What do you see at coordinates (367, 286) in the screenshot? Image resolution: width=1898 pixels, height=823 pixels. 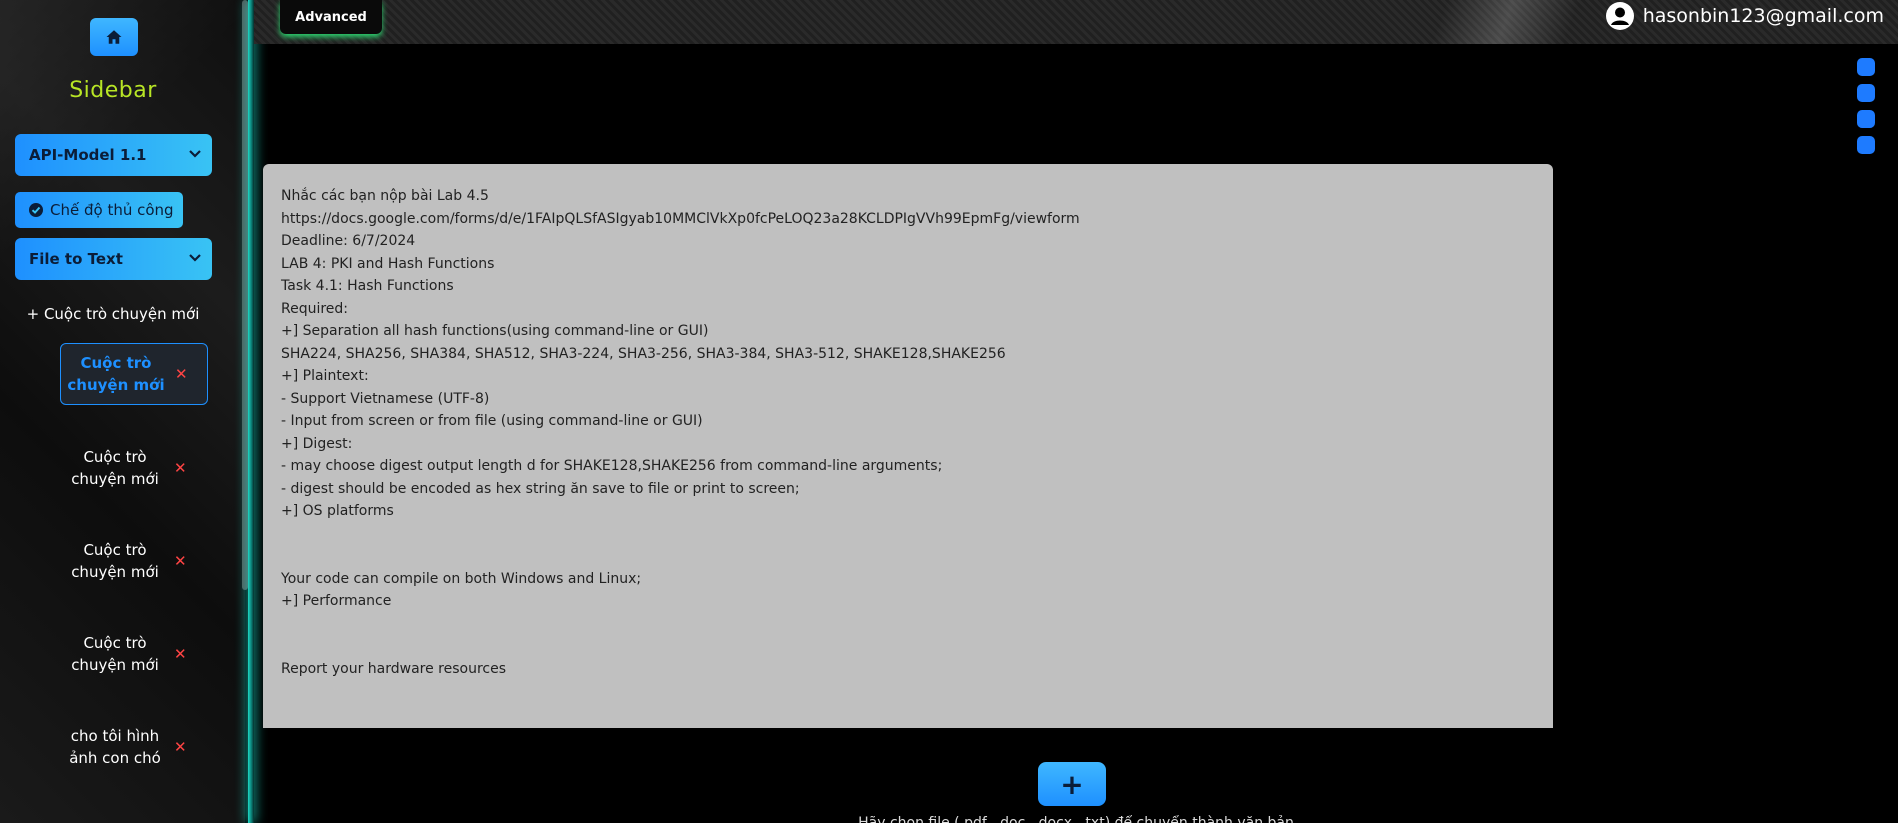 I see `text-line: Task 4.1: Hash Functions` at bounding box center [367, 286].